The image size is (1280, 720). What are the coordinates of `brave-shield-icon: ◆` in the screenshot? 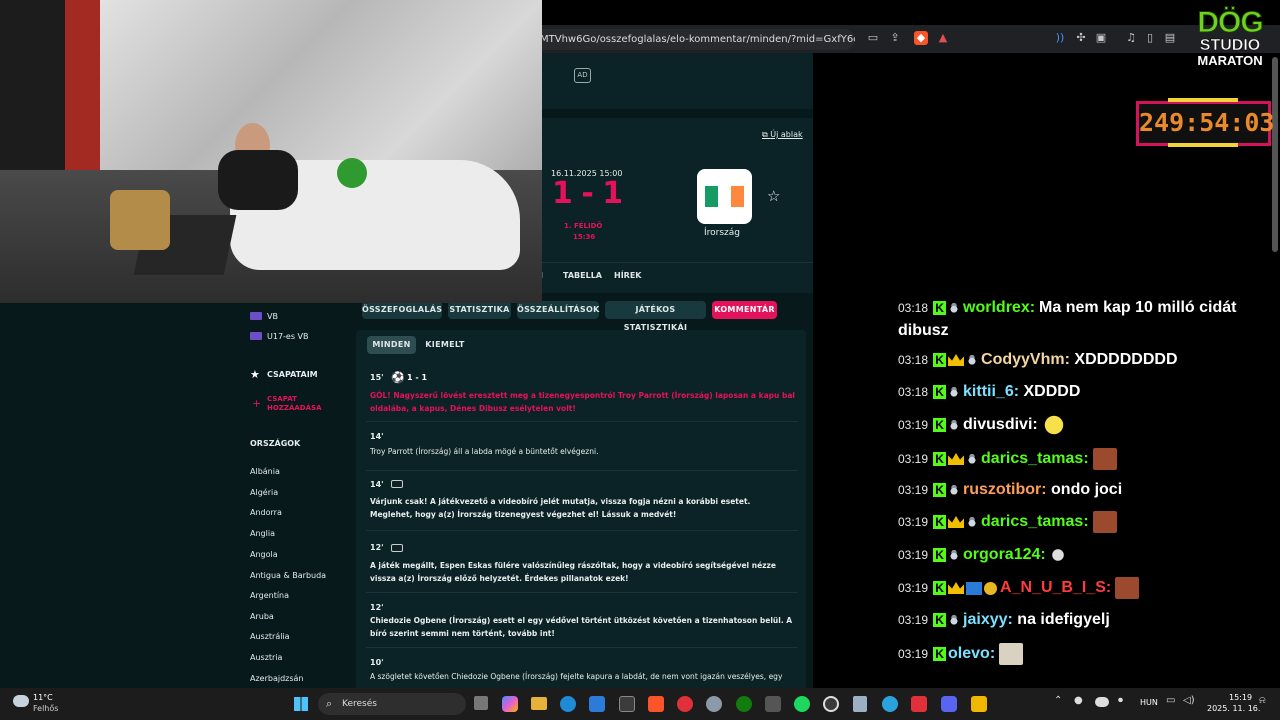 It's located at (921, 38).